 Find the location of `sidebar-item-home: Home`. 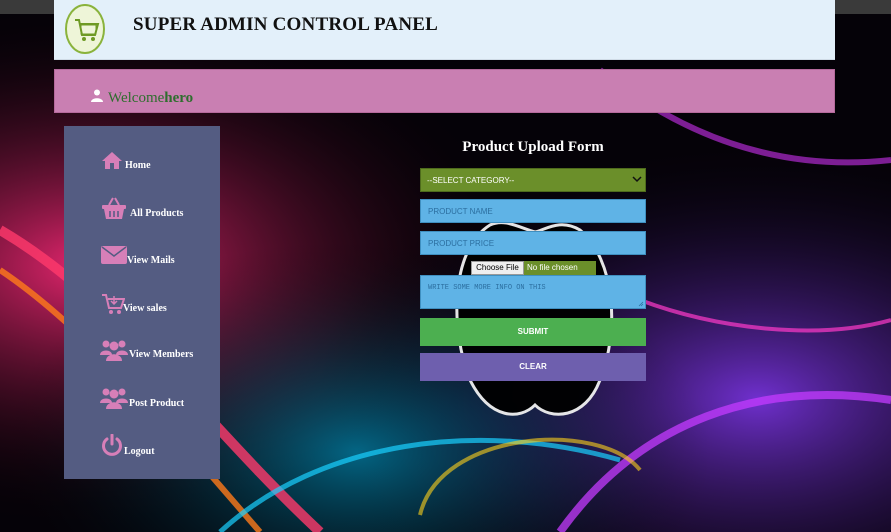

sidebar-item-home: Home is located at coordinates (142, 166).